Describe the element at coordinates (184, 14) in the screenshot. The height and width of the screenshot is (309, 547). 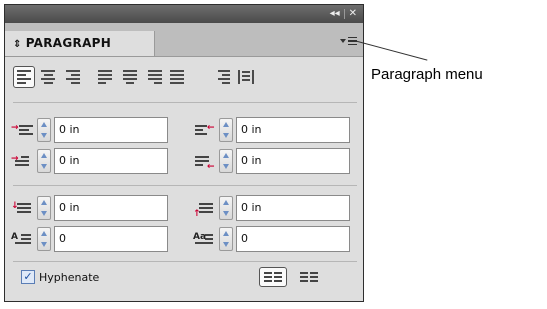
I see `panel-titlebar: ◂◂ ✕` at that location.